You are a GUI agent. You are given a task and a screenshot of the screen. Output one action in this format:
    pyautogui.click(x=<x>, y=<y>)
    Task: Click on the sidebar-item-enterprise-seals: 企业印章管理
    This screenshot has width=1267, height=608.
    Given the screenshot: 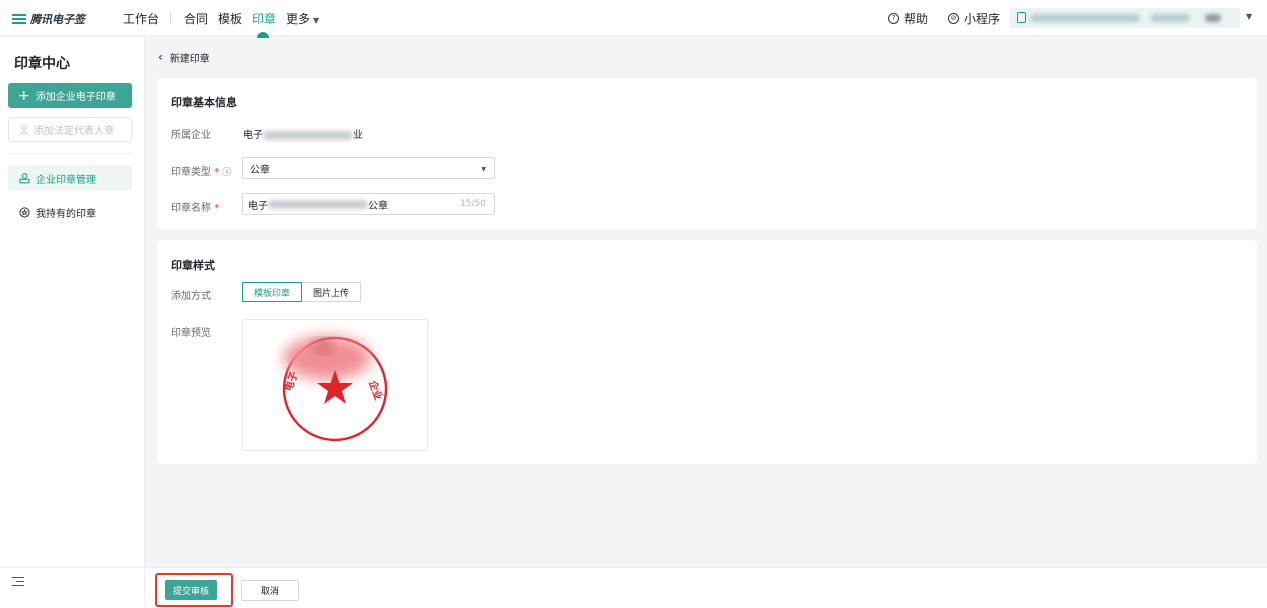 What is the action you would take?
    pyautogui.click(x=70, y=178)
    